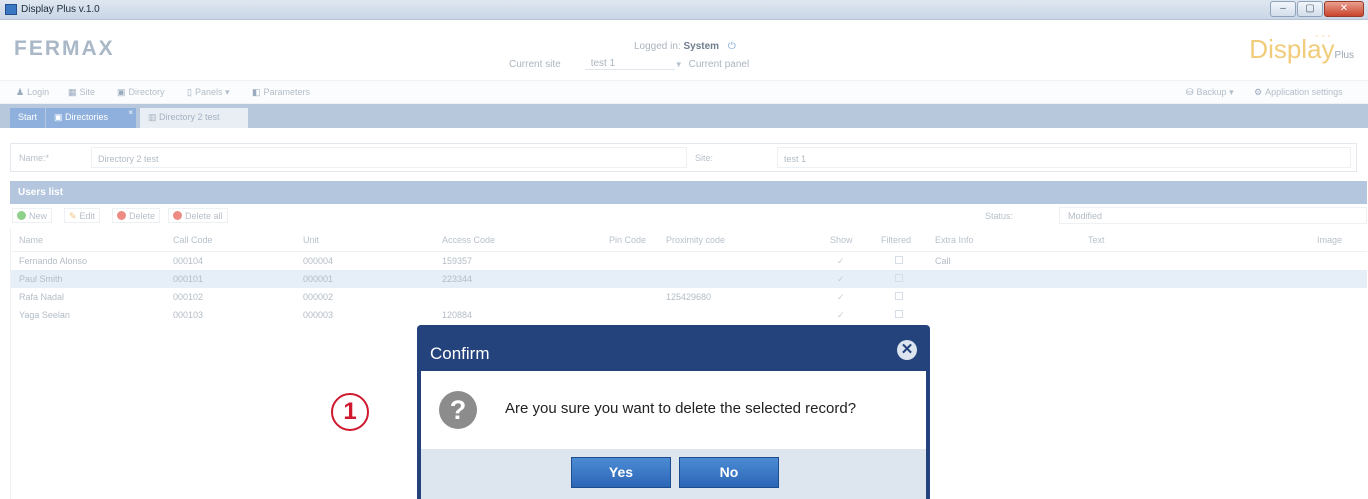 This screenshot has width=1368, height=499. I want to click on no-button: No, so click(729, 472).